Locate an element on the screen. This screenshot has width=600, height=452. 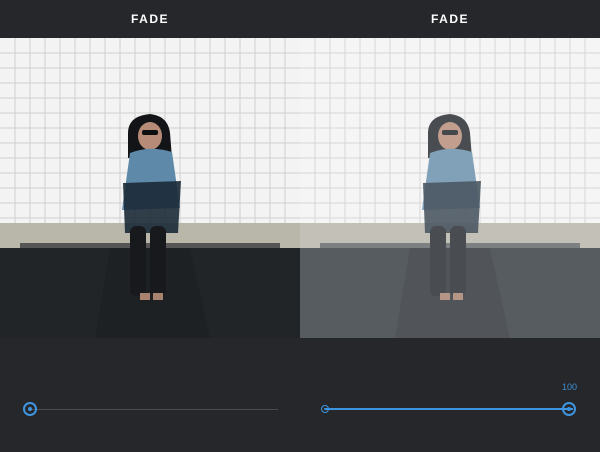
left-slider-handle is located at coordinates (30, 409).